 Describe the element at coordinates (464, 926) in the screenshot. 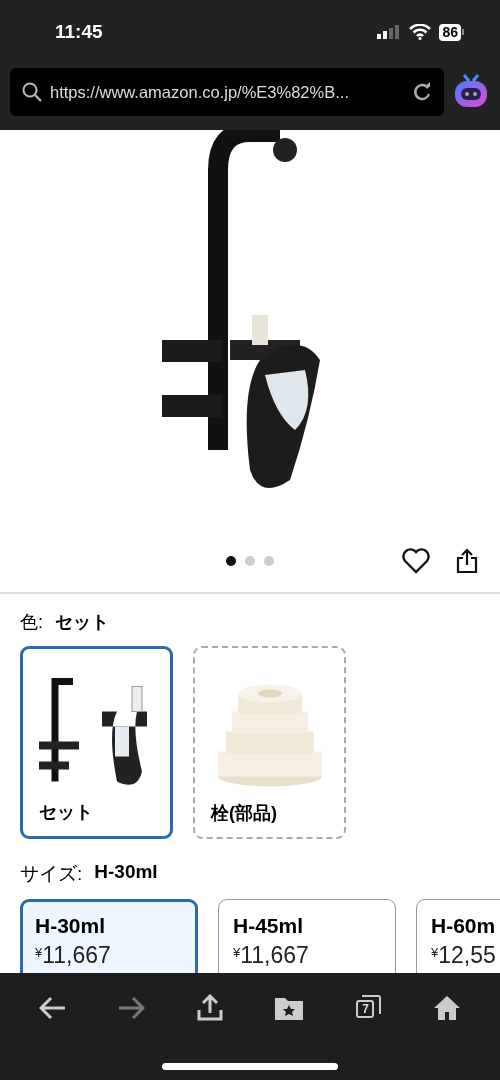

I see `size-name: H-60m` at that location.